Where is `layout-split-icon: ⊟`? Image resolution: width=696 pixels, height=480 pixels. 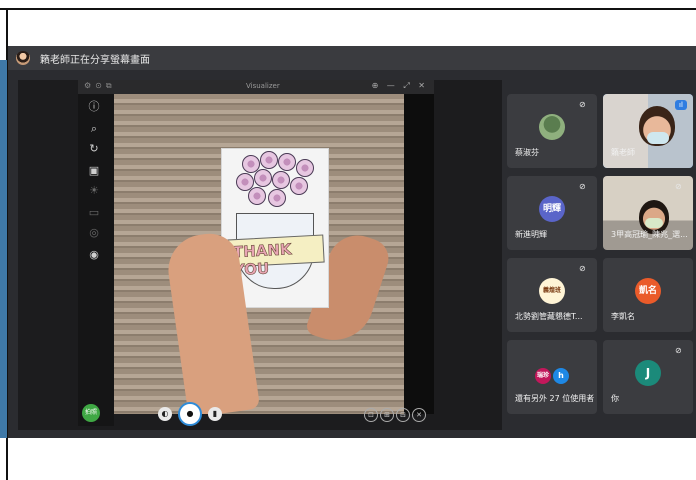
layout-split-icon: ⊟ is located at coordinates (403, 415).